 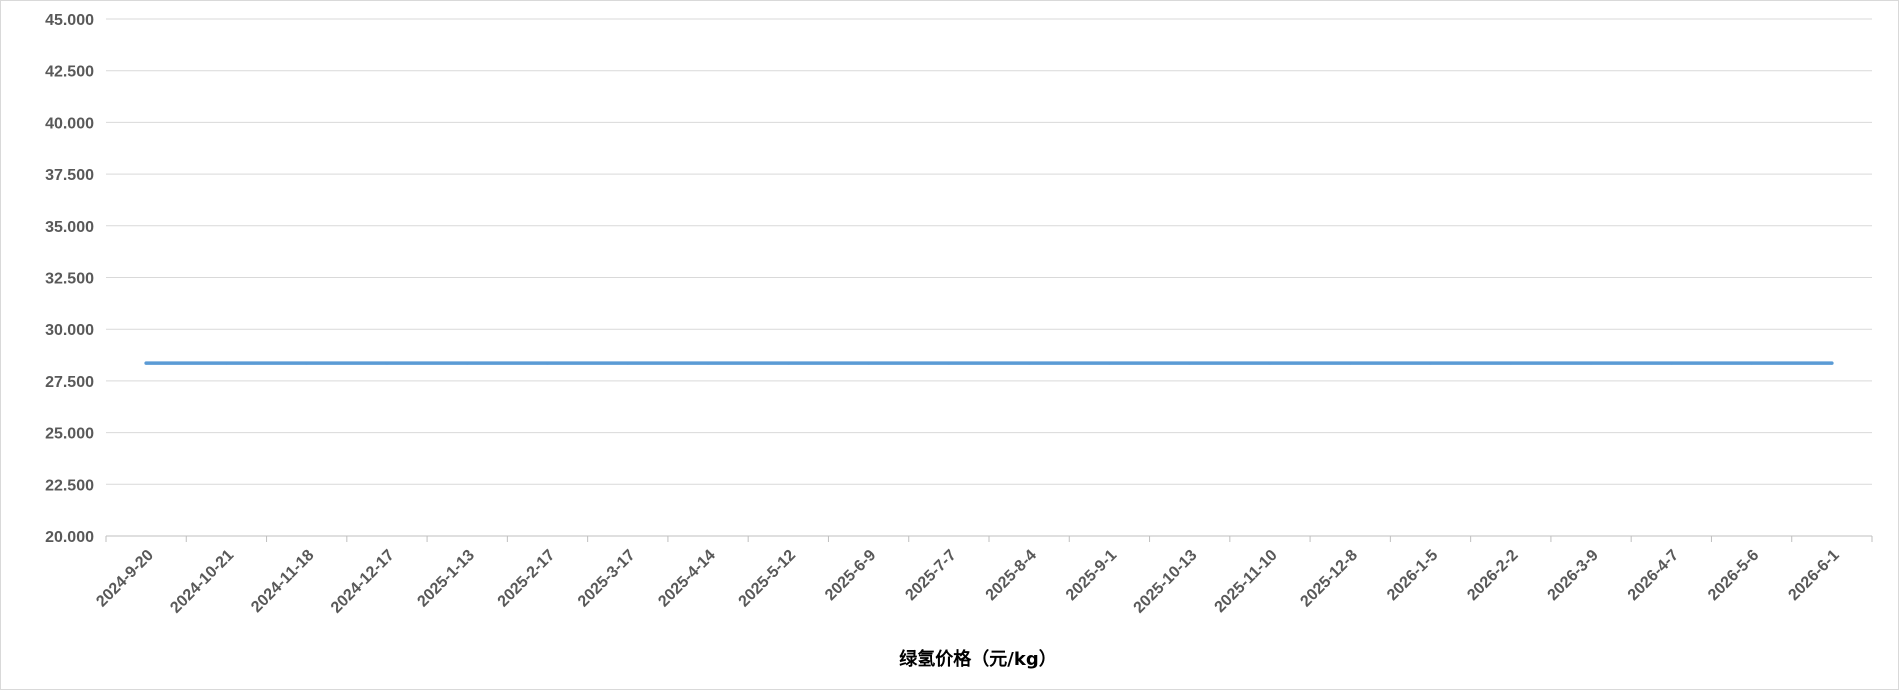 What do you see at coordinates (1653, 575) in the screenshot?
I see `x-tick-label: 2026-4-7` at bounding box center [1653, 575].